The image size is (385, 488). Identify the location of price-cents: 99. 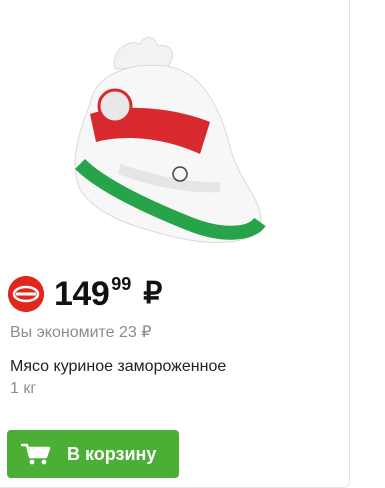
(121, 284).